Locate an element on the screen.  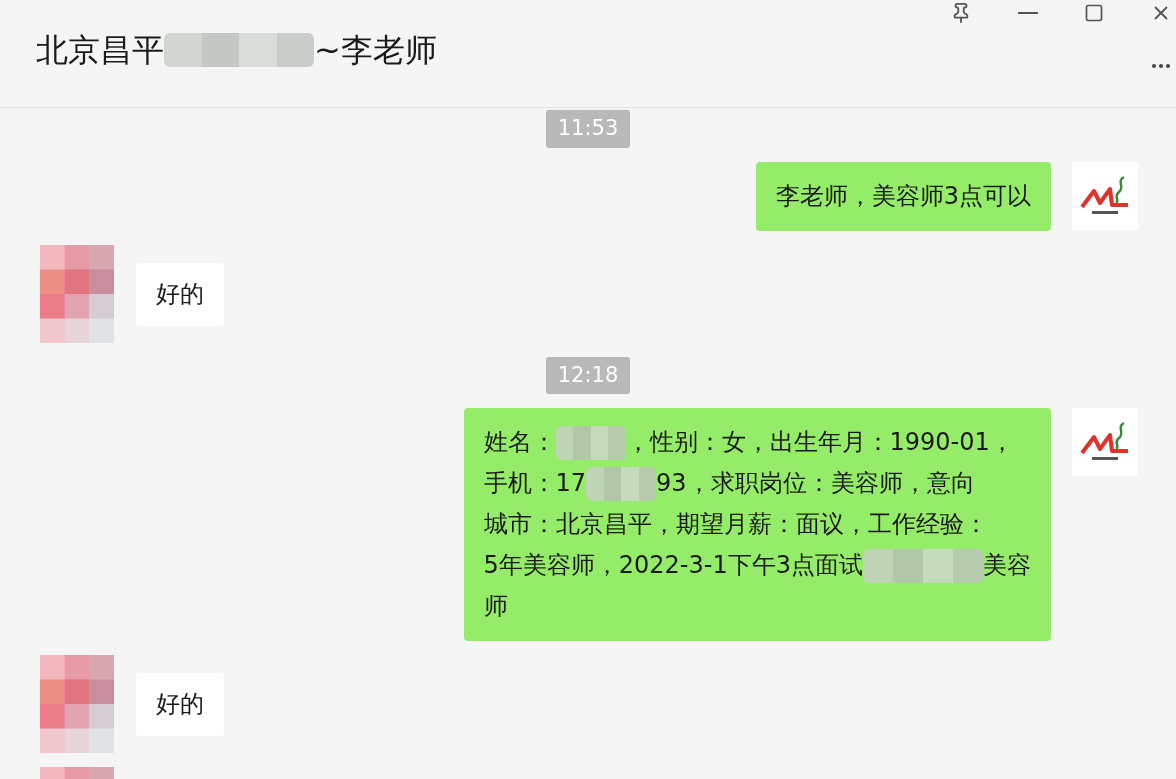
timestamp: 11:53 is located at coordinates (588, 129).